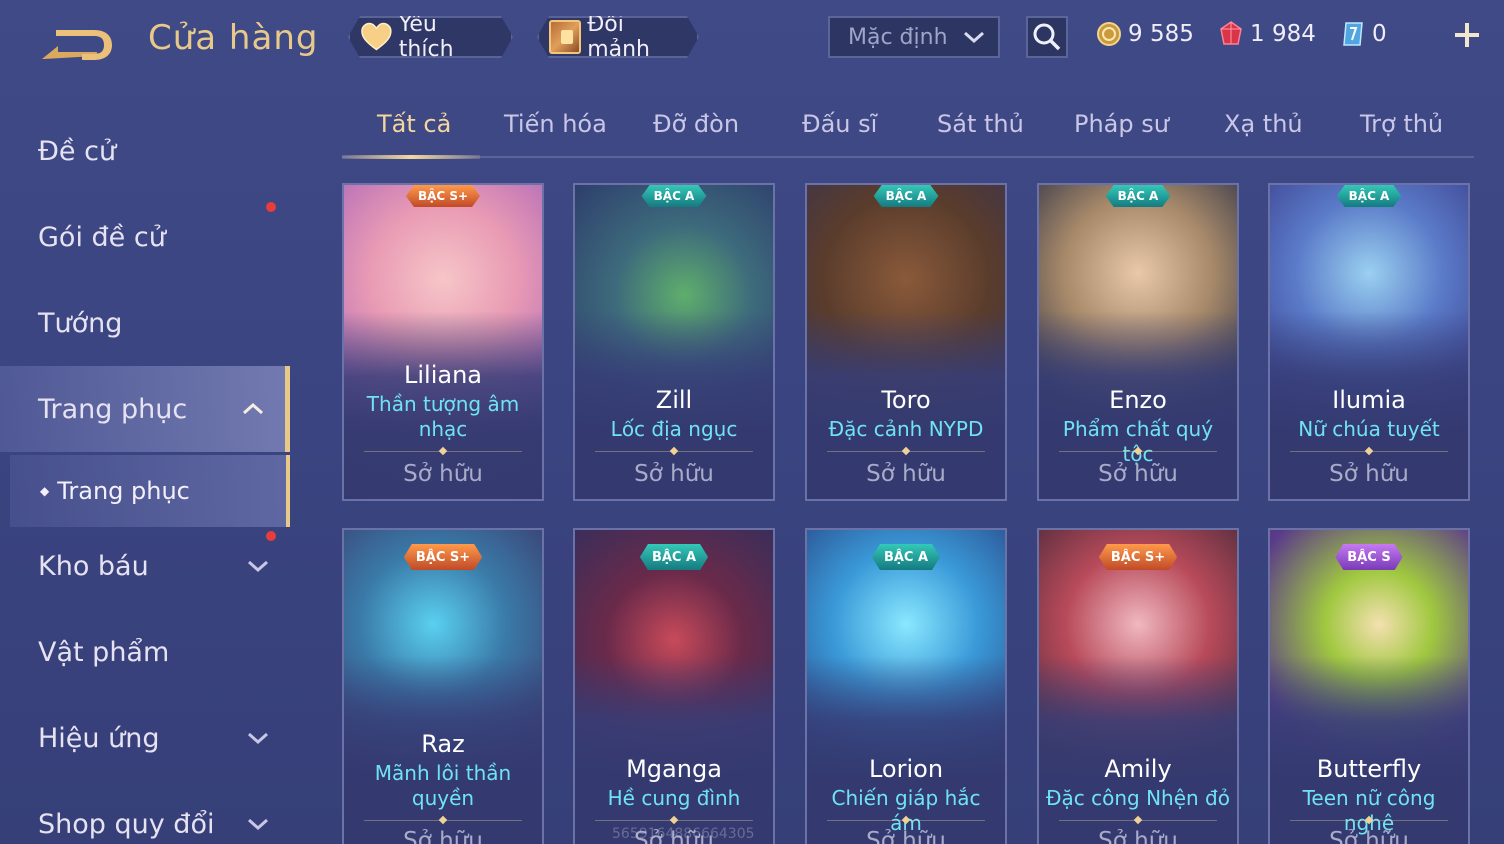  Describe the element at coordinates (99, 738) in the screenshot. I see `sidebar-item-label: Hiệu ứng` at that location.